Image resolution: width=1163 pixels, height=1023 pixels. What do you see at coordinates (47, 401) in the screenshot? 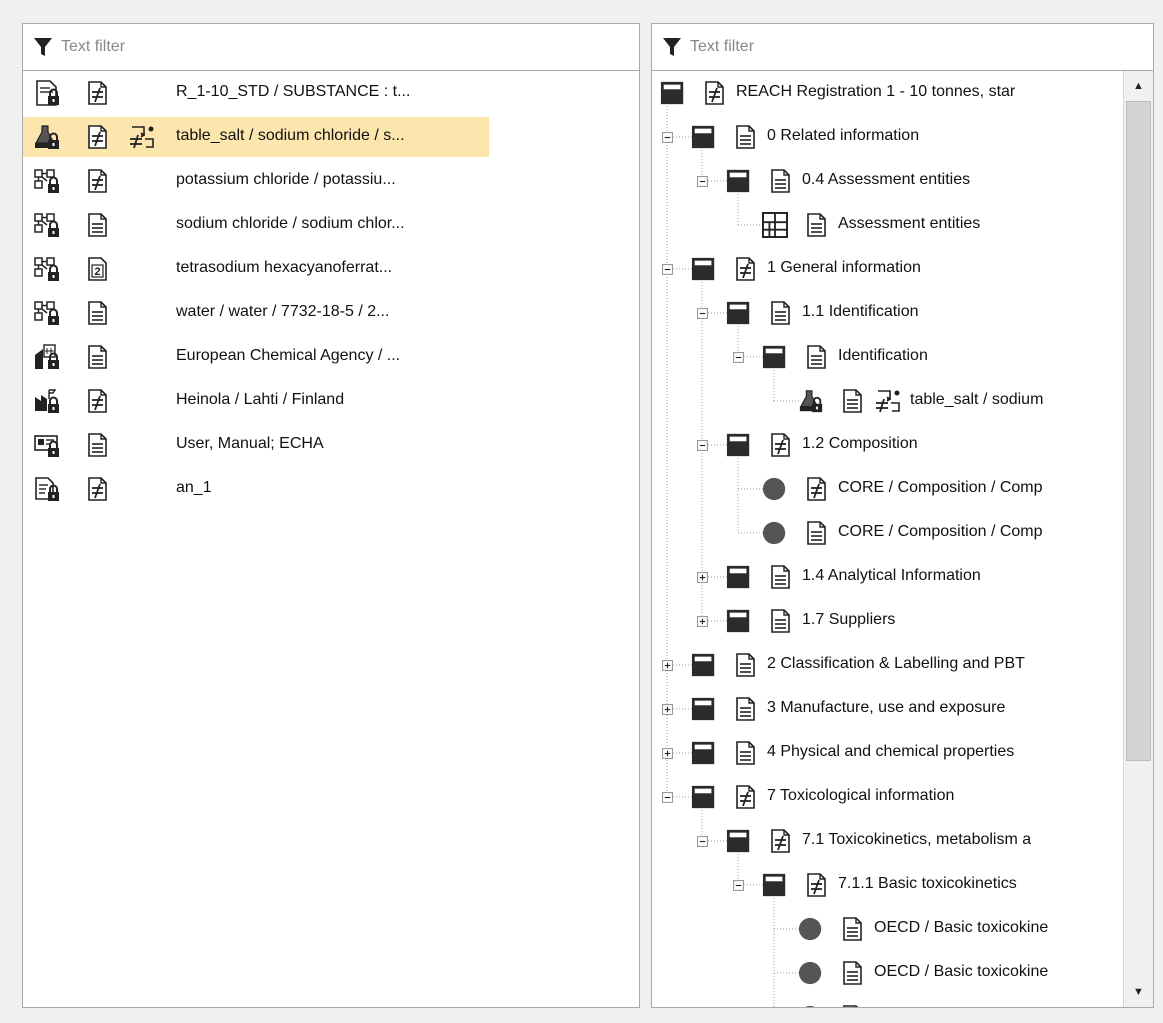
I see `site-lock-icon` at bounding box center [47, 401].